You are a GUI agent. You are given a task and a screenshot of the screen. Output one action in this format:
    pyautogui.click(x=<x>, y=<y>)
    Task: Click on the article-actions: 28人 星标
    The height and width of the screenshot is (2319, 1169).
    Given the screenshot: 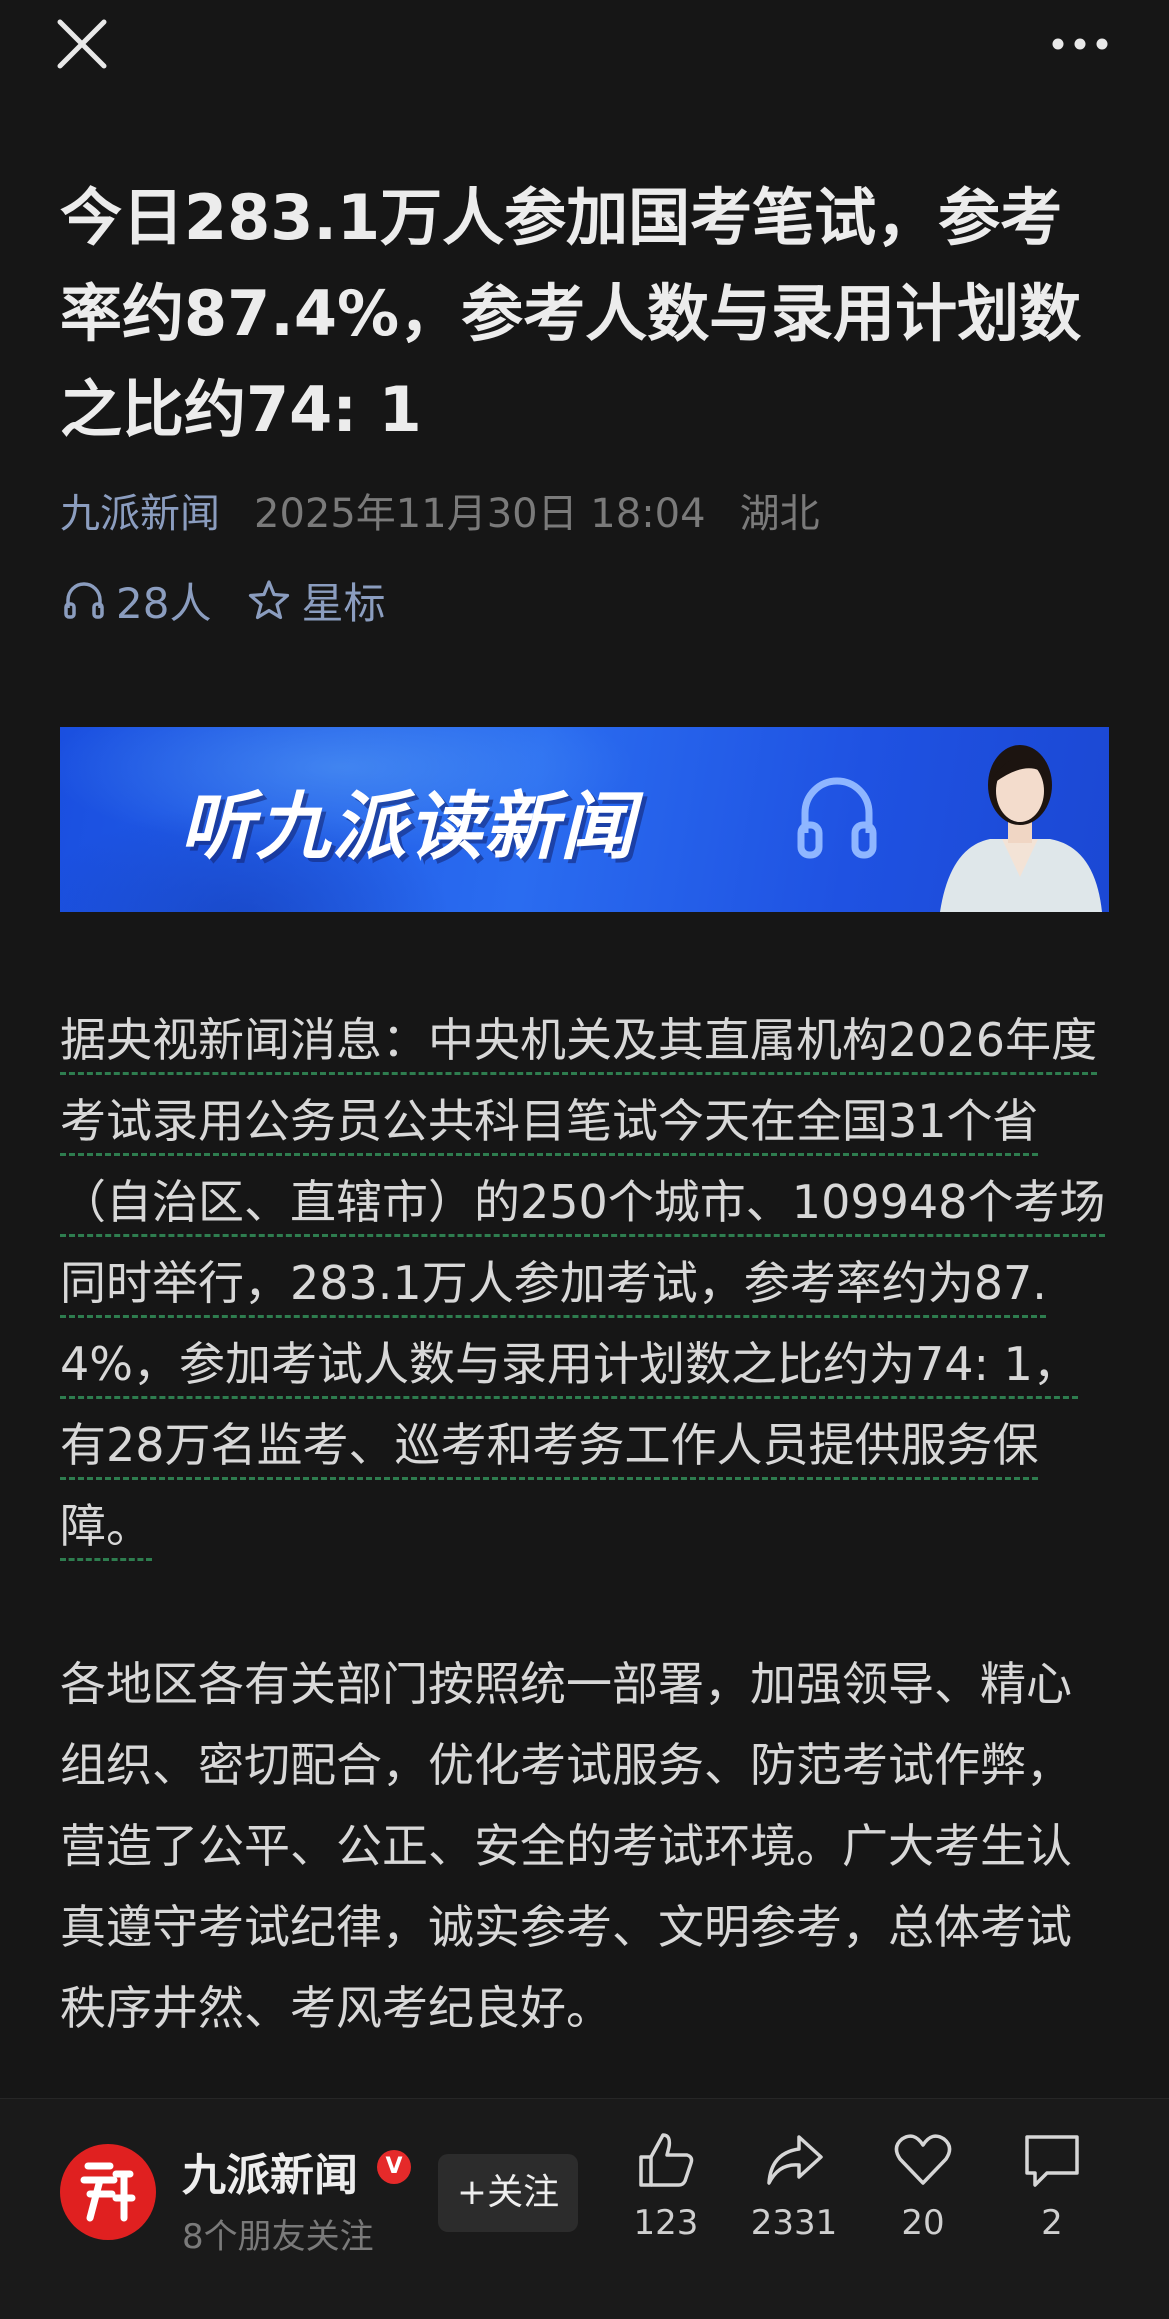 What is the action you would take?
    pyautogui.click(x=223, y=600)
    